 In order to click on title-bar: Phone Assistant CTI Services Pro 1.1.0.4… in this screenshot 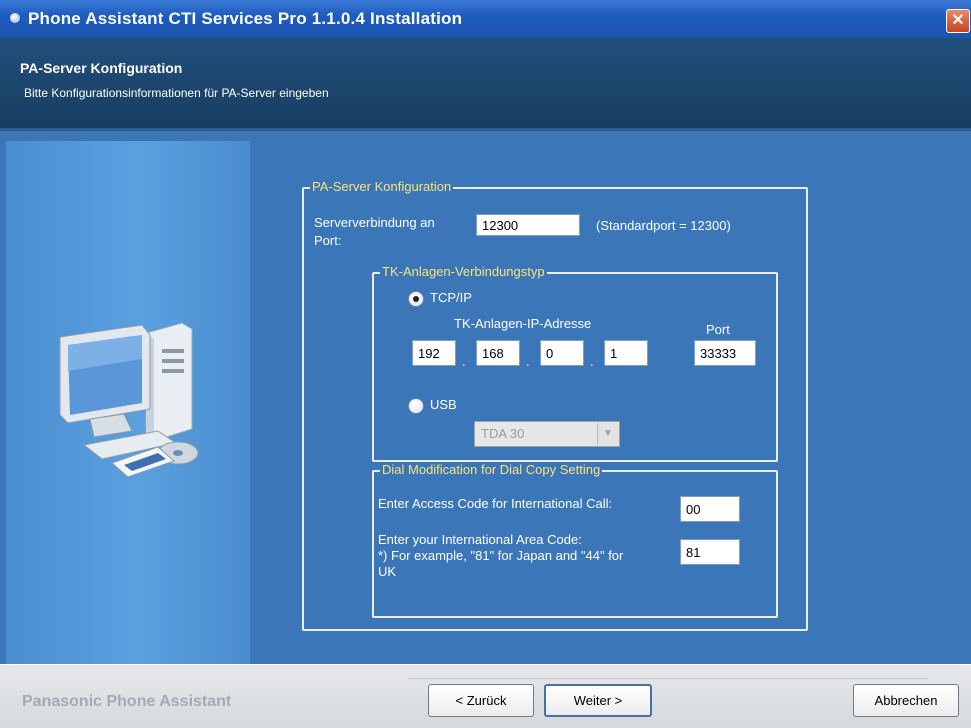, I will do `click(485, 19)`.